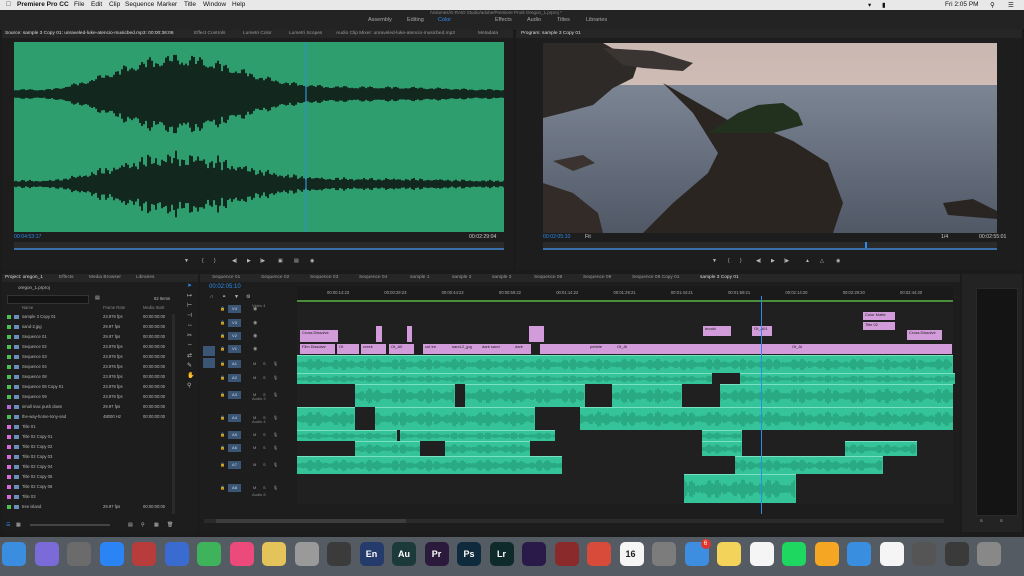 This screenshot has height=576, width=1024. What do you see at coordinates (469, 554) in the screenshot?
I see `dock-ps-icon: Ps` at bounding box center [469, 554].